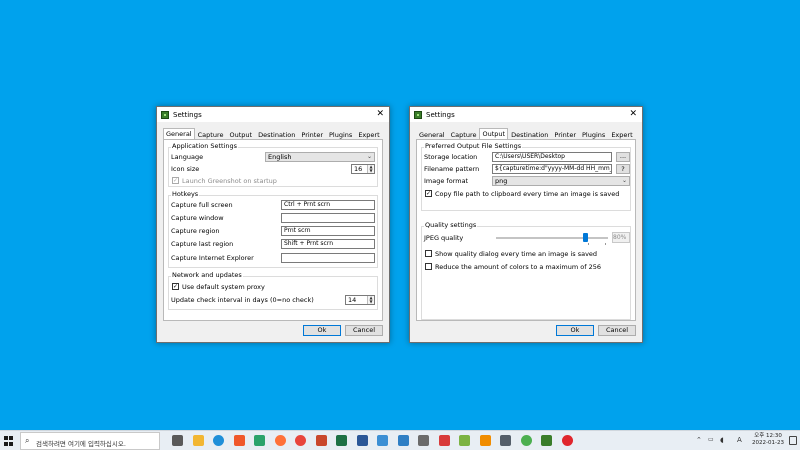 Image resolution: width=800 pixels, height=450 pixels. What do you see at coordinates (195, 231) in the screenshot?
I see `hotkey-label: Capture region` at bounding box center [195, 231].